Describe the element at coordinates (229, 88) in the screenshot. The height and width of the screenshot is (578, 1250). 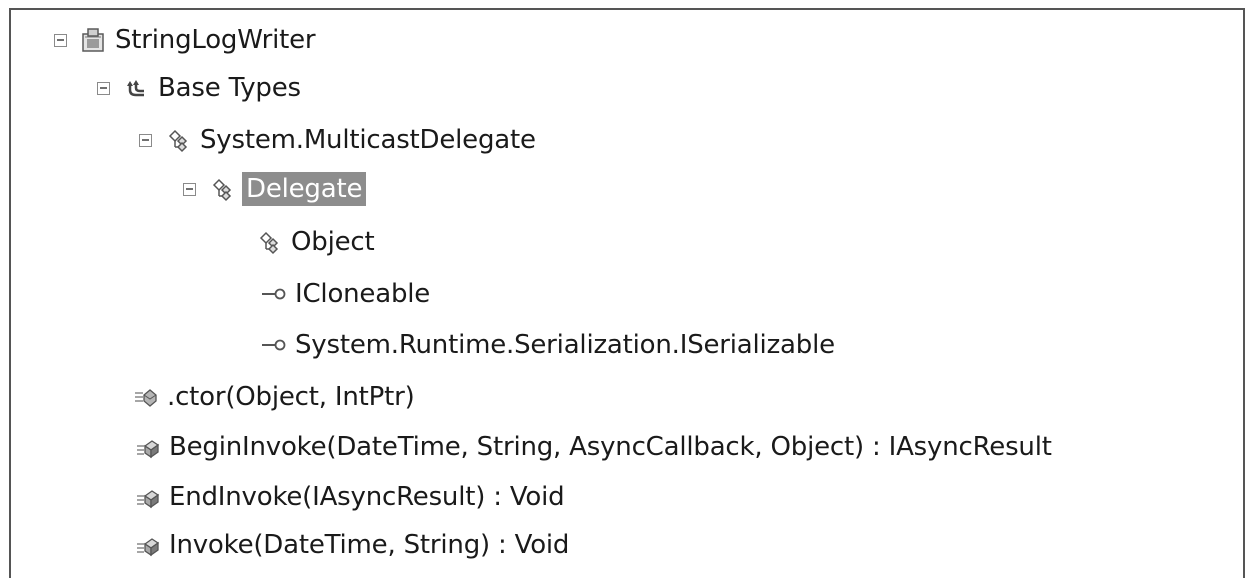
I see `node-label: Base Types` at that location.